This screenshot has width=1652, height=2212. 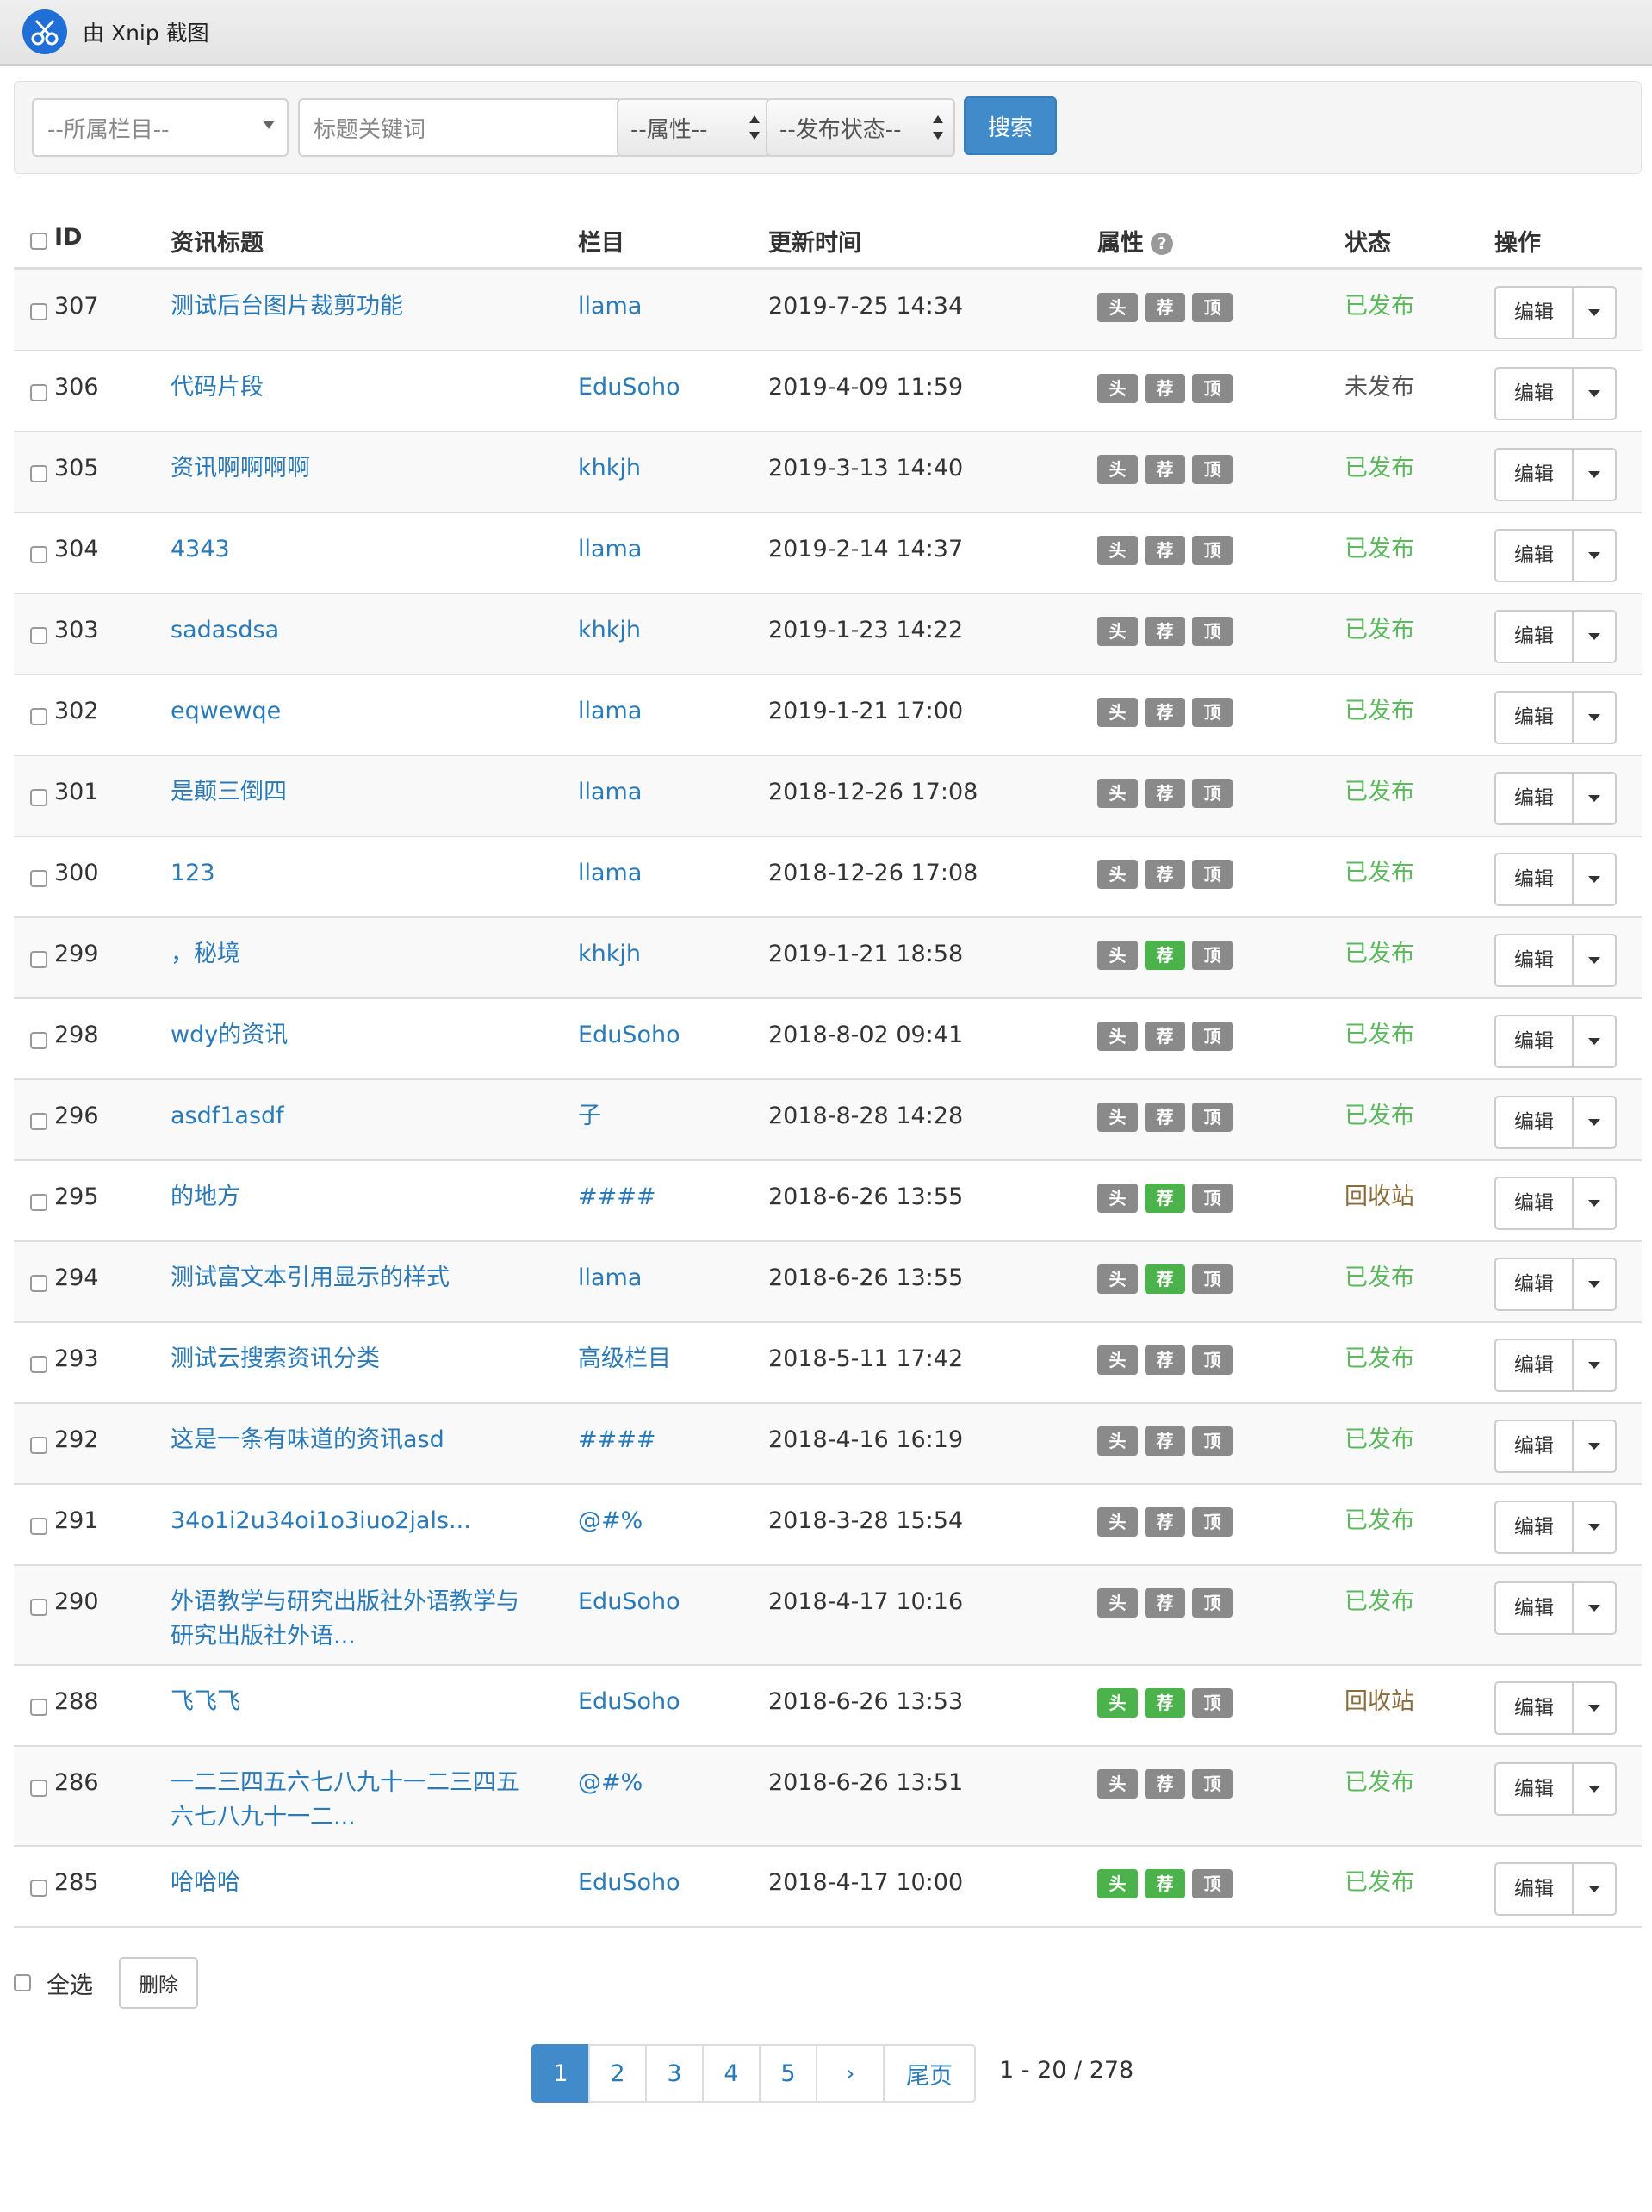 What do you see at coordinates (22, 1982) in the screenshot?
I see `select-all-checkbox` at bounding box center [22, 1982].